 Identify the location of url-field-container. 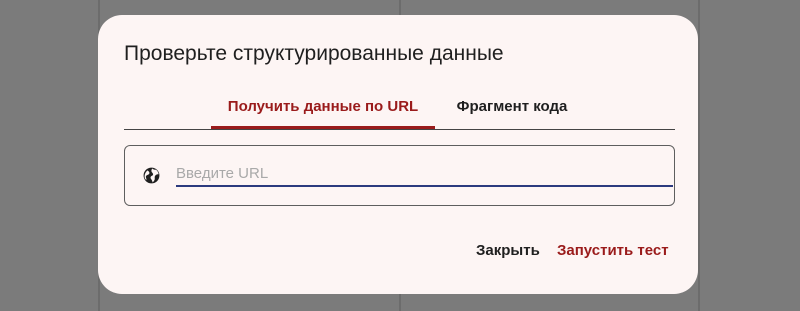
(399, 175).